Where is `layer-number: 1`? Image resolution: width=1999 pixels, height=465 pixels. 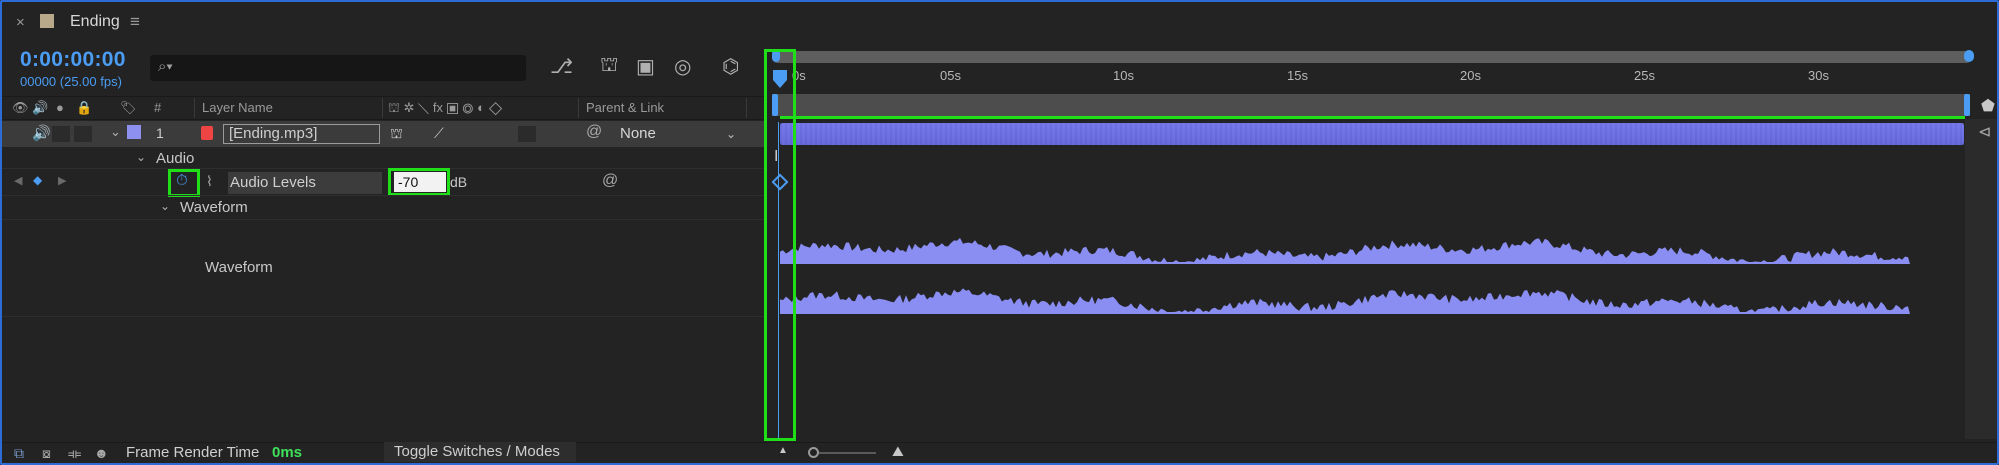 layer-number: 1 is located at coordinates (160, 133).